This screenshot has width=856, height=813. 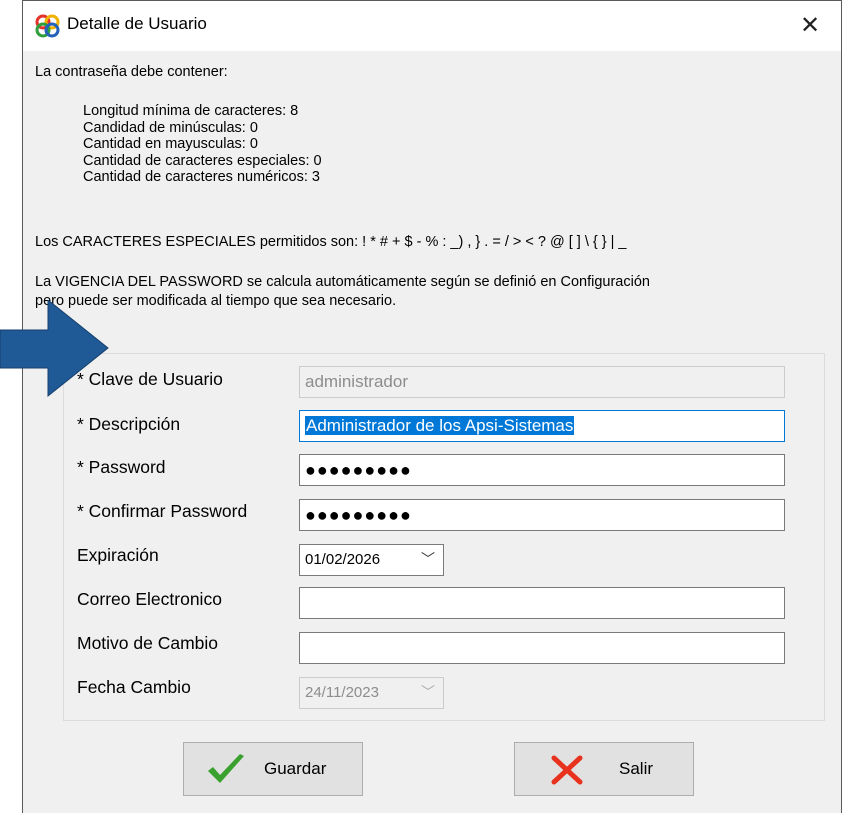 What do you see at coordinates (202, 160) in the screenshot?
I see `rule-special: Cantidad de caracteres especiales: 0` at bounding box center [202, 160].